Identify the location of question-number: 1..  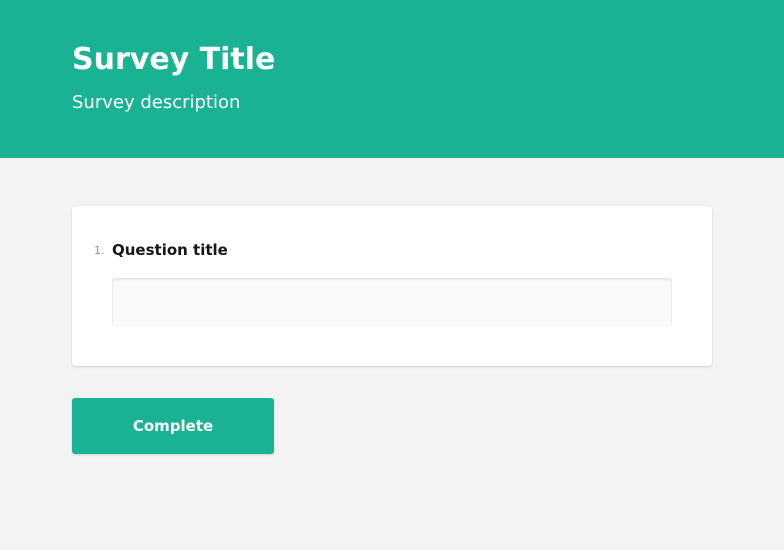
(99, 250).